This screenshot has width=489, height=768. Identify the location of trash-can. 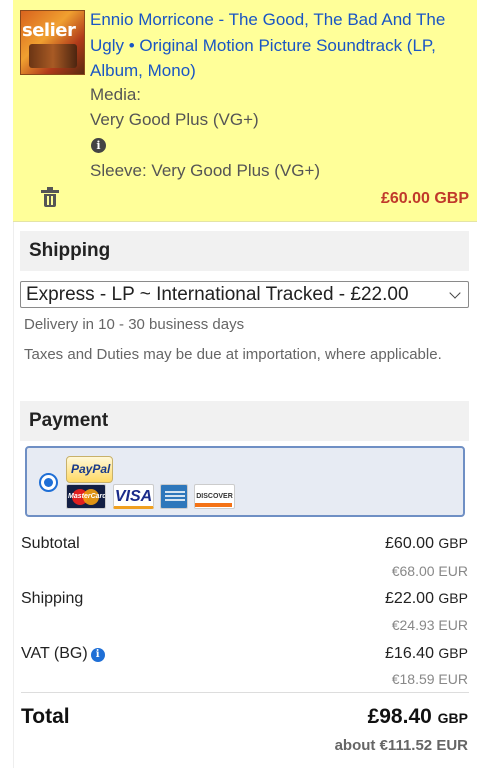
(50, 200).